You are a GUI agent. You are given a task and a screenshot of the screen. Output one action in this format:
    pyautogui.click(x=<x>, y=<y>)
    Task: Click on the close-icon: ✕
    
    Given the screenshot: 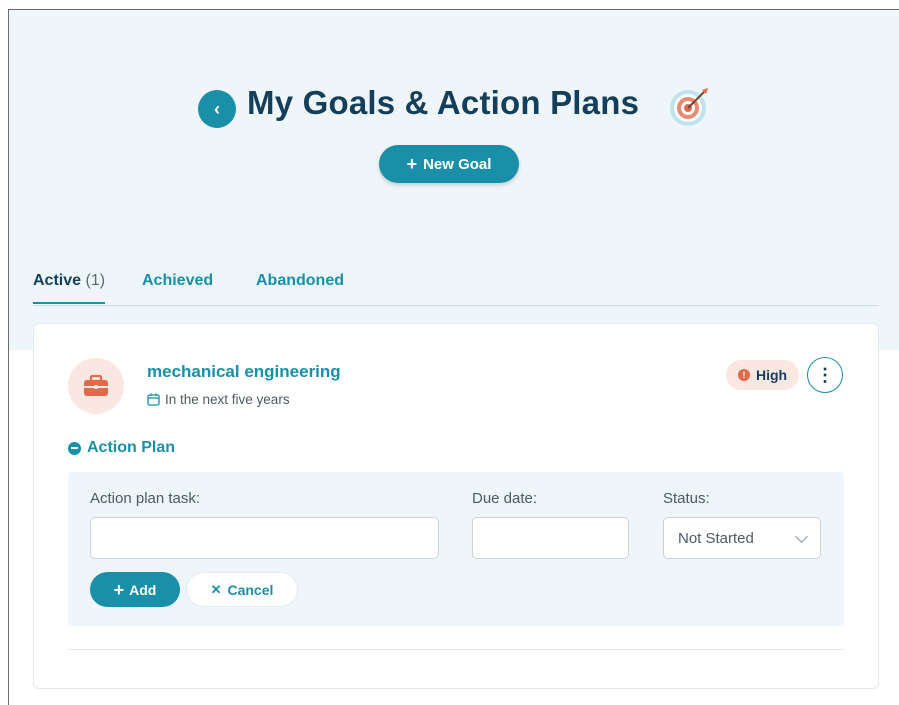 What is the action you would take?
    pyautogui.click(x=216, y=589)
    